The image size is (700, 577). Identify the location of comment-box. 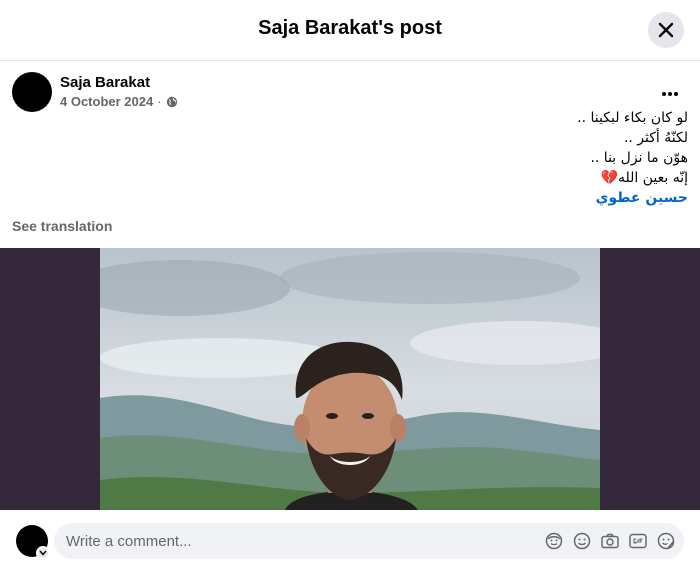
(369, 541).